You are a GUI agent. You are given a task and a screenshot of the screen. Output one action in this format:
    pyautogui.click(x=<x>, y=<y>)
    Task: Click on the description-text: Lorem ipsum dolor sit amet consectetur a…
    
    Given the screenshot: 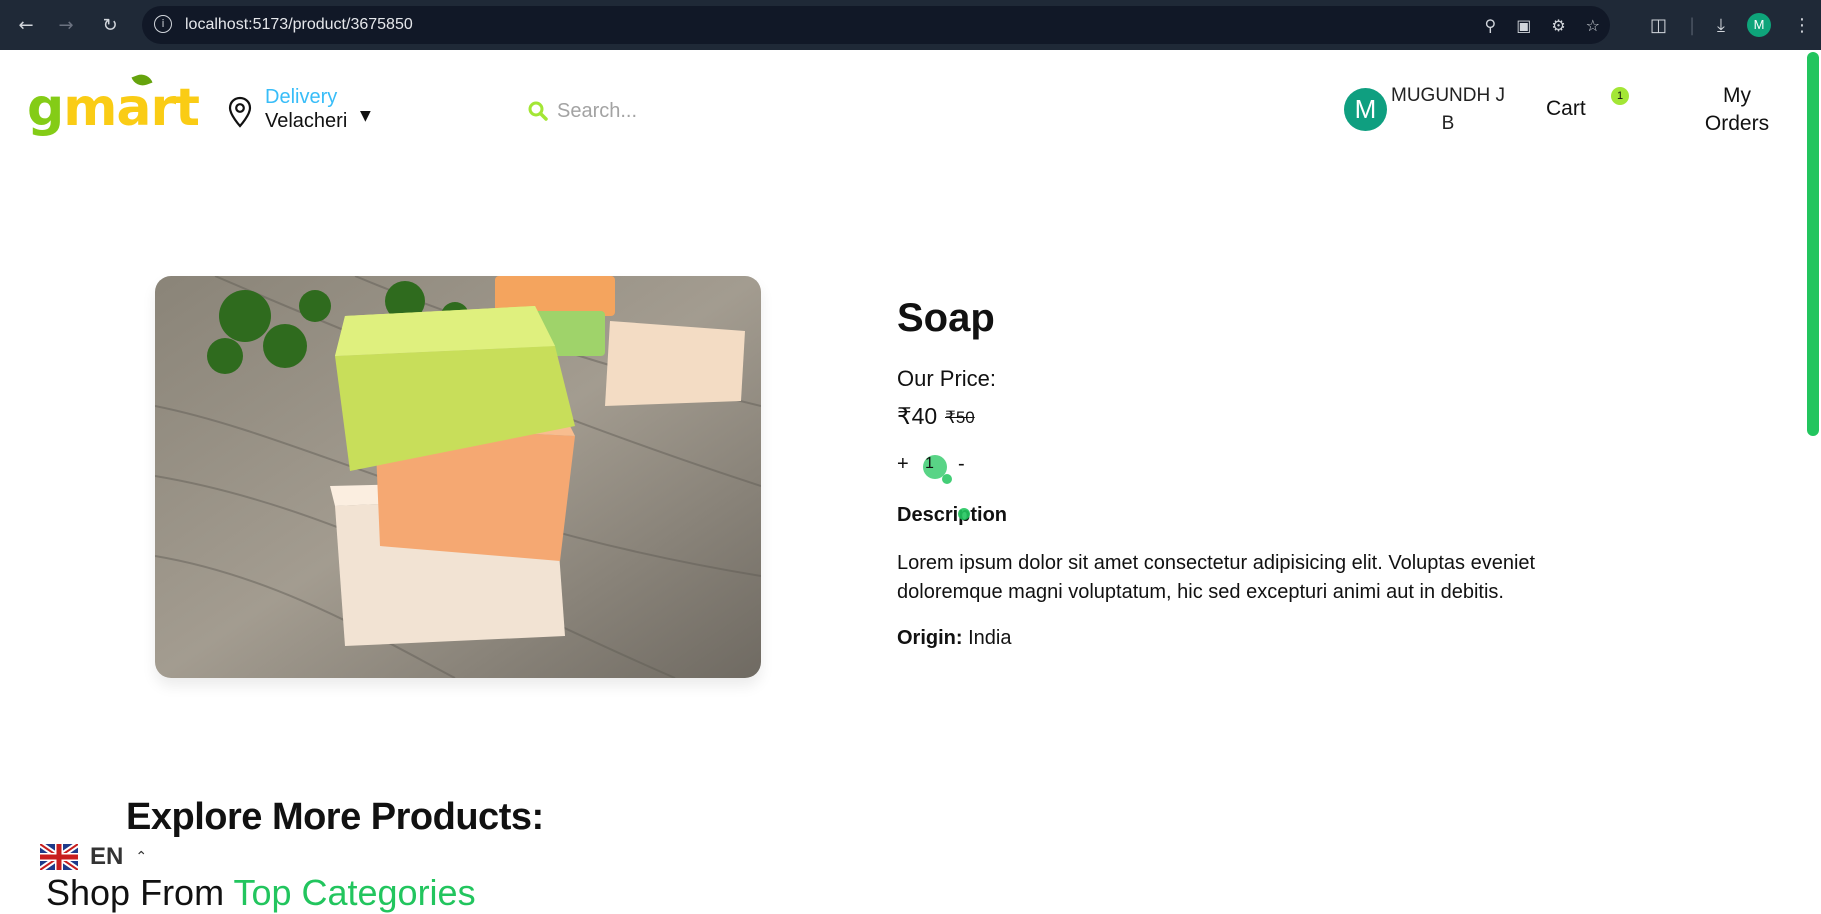 What is the action you would take?
    pyautogui.click(x=1216, y=577)
    